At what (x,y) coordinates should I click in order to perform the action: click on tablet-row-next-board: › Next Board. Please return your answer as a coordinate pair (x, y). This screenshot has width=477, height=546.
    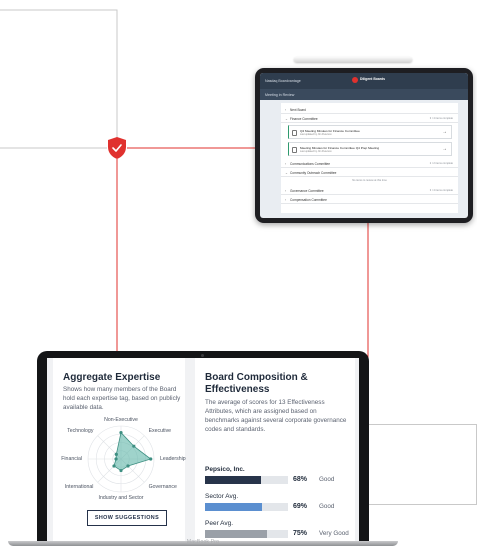
    Looking at the image, I should click on (369, 110).